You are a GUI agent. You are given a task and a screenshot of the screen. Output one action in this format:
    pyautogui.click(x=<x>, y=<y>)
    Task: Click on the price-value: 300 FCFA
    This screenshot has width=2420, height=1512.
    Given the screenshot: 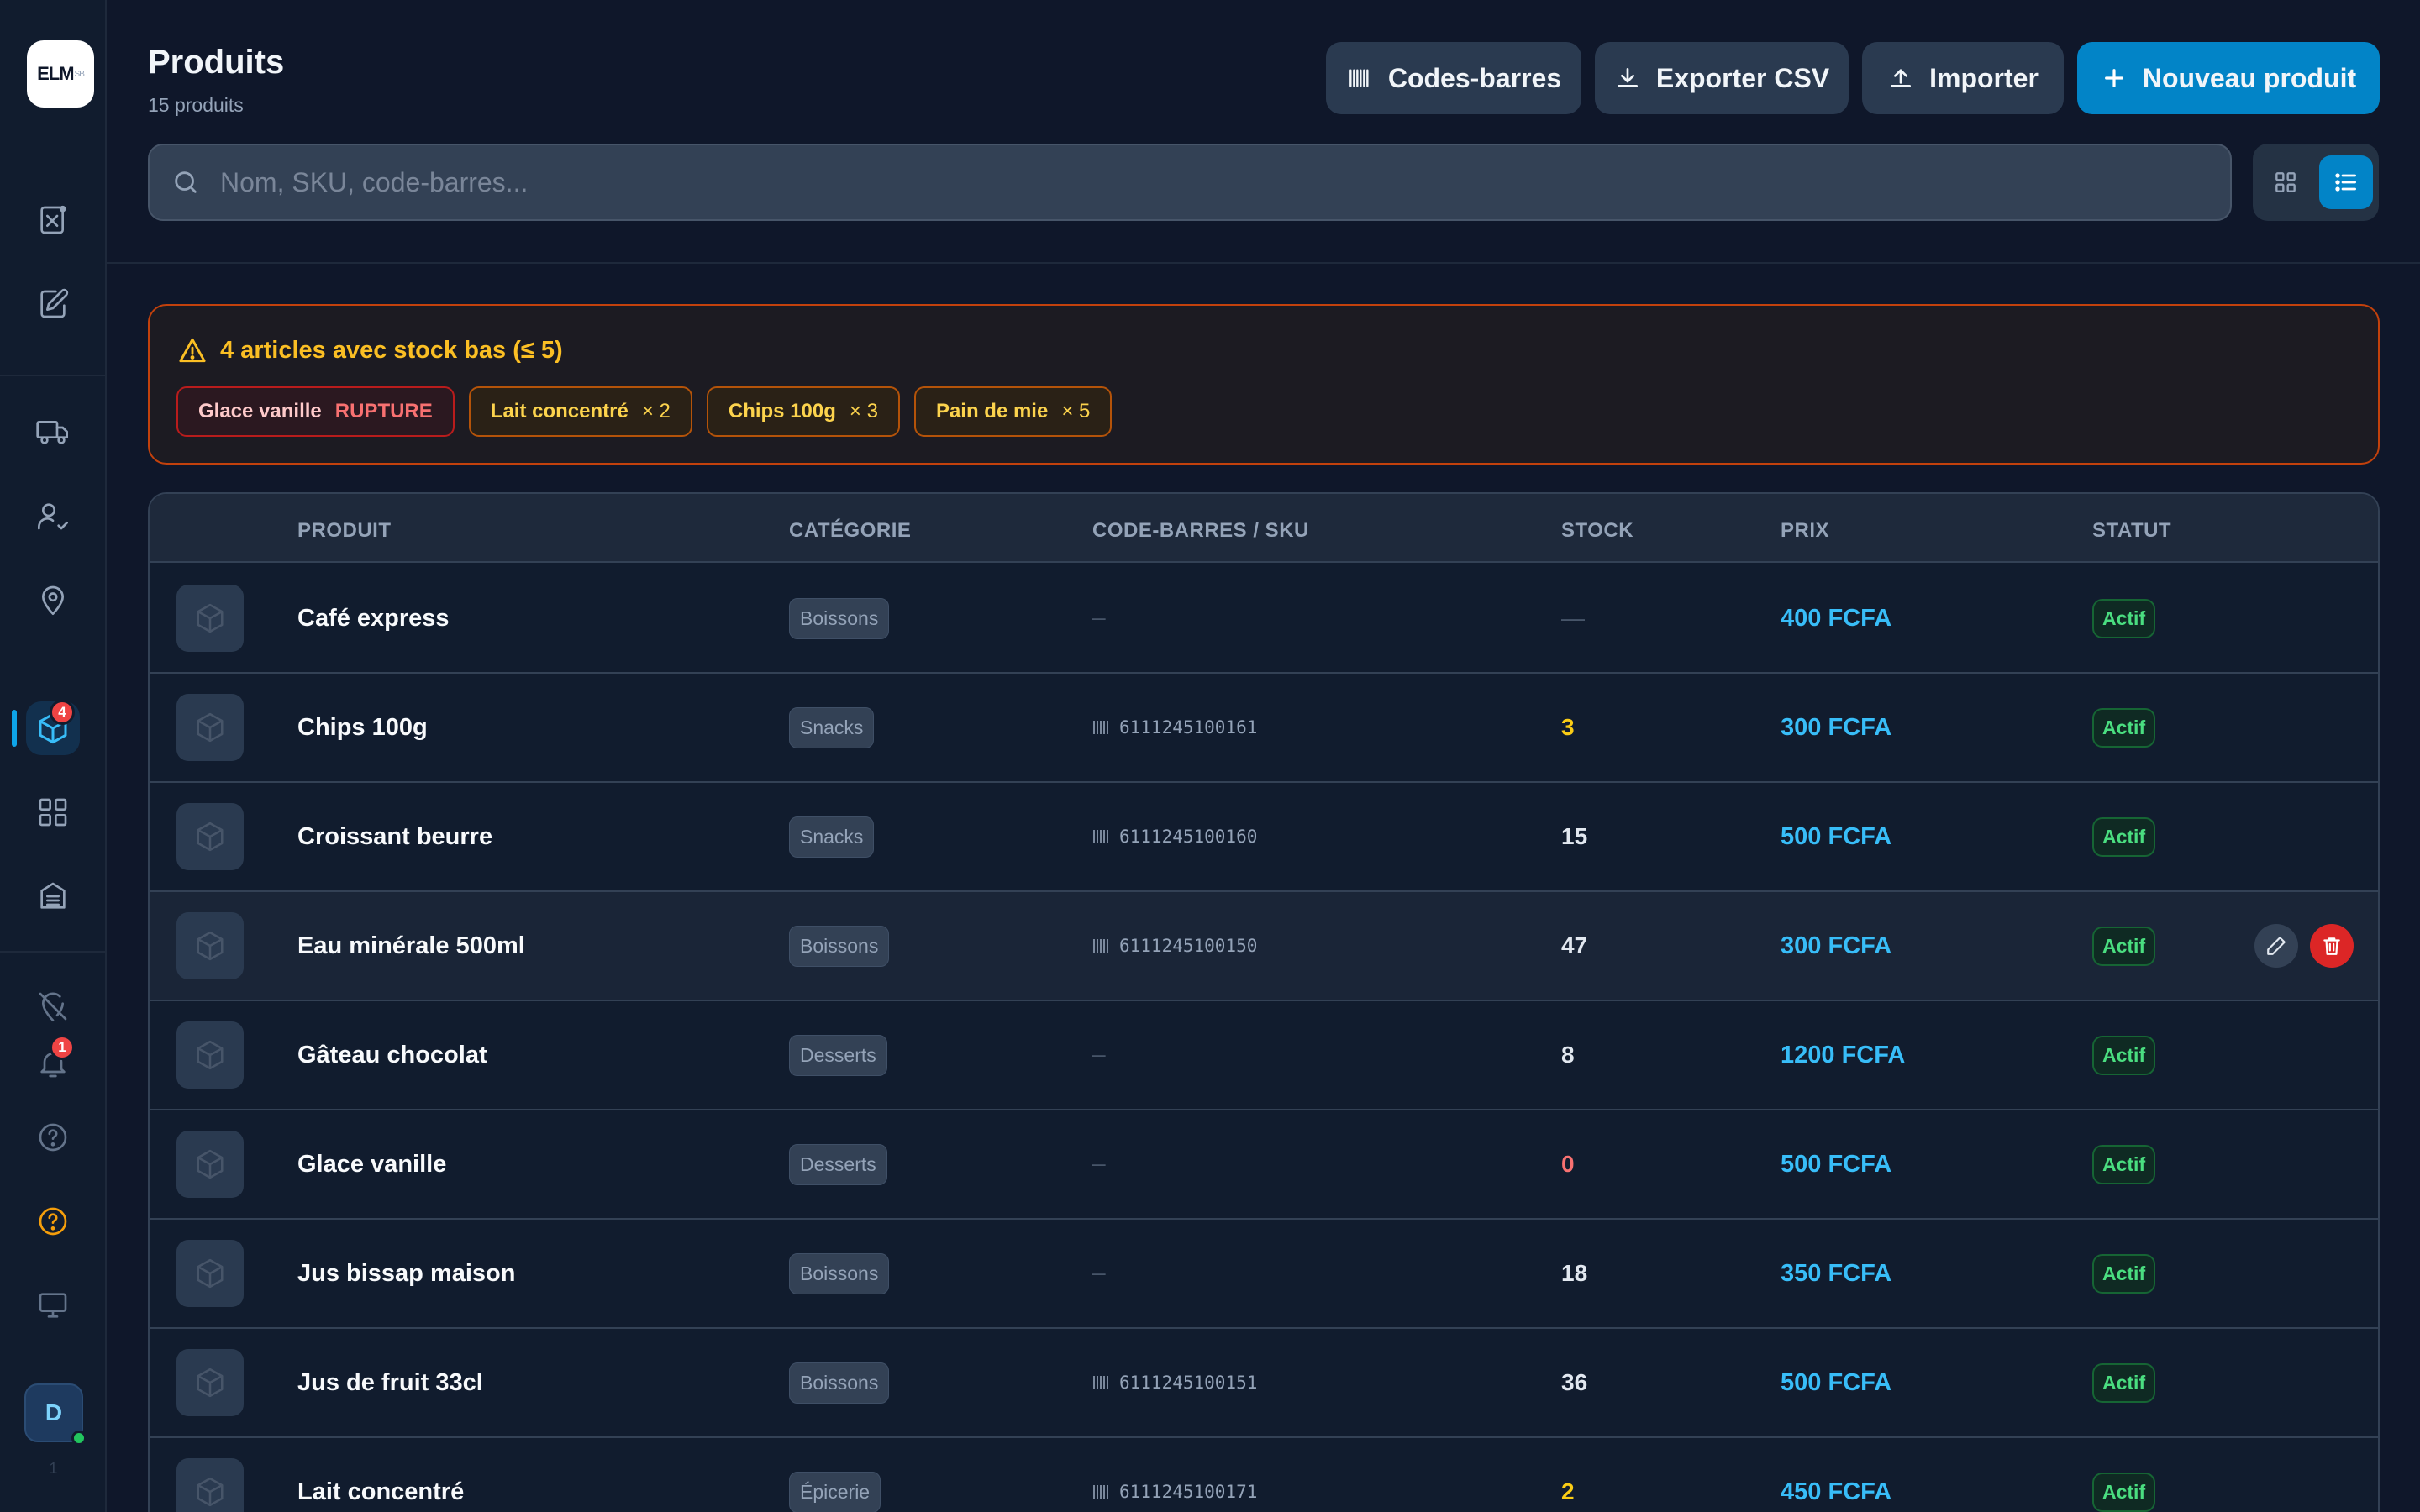 What is the action you would take?
    pyautogui.click(x=1836, y=945)
    